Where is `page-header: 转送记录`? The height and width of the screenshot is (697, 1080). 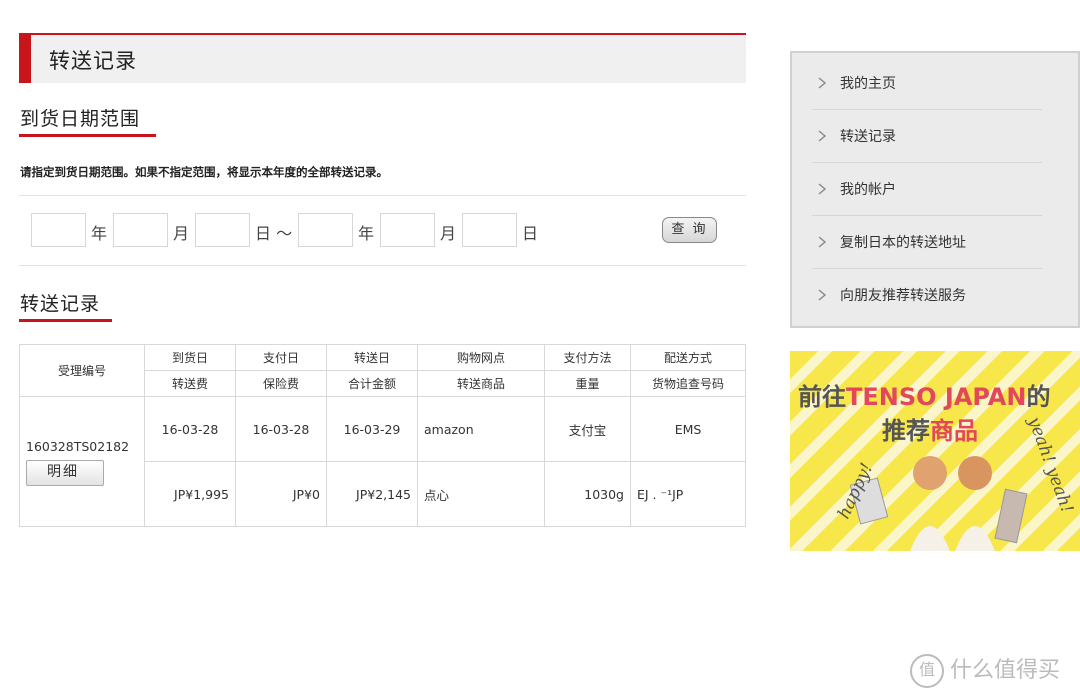 page-header: 转送记录 is located at coordinates (382, 58).